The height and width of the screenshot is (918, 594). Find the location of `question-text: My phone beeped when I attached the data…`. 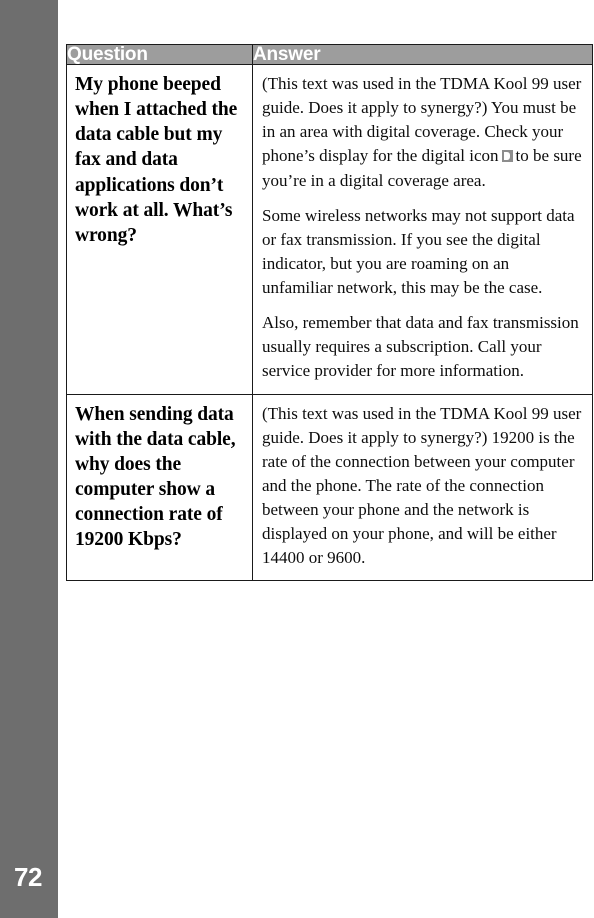

question-text: My phone beeped when I attached the data… is located at coordinates (156, 160).